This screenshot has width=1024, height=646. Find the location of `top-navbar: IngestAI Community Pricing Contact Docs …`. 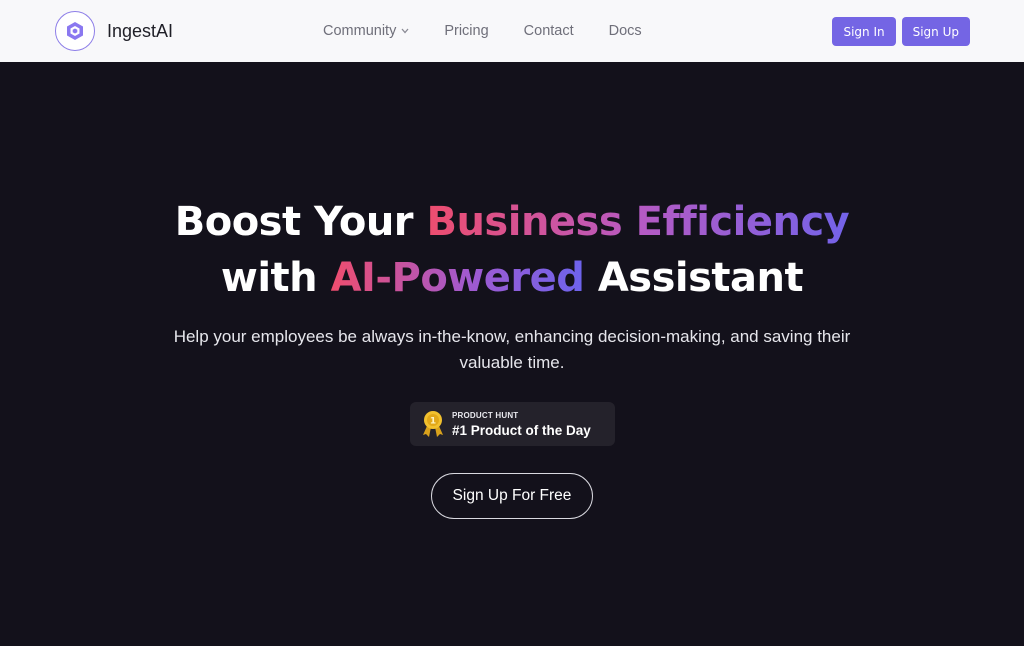

top-navbar: IngestAI Community Pricing Contact Docs … is located at coordinates (512, 31).